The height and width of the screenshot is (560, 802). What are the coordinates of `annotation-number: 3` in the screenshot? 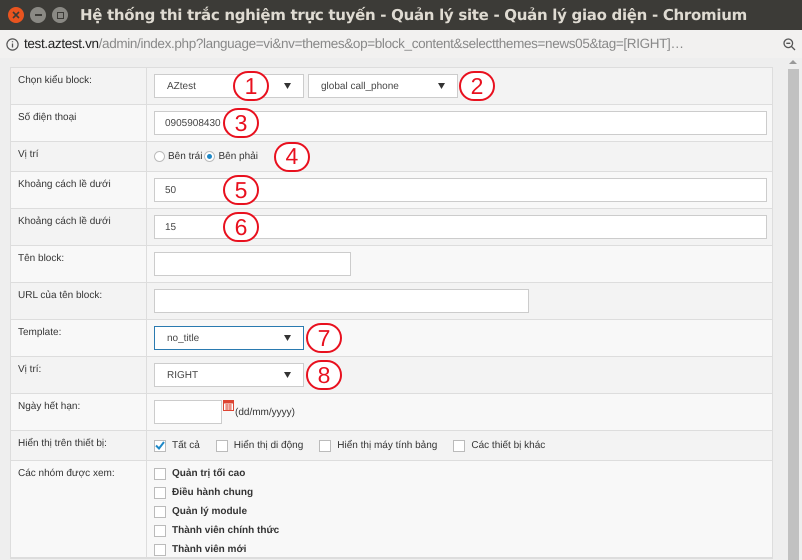 It's located at (241, 123).